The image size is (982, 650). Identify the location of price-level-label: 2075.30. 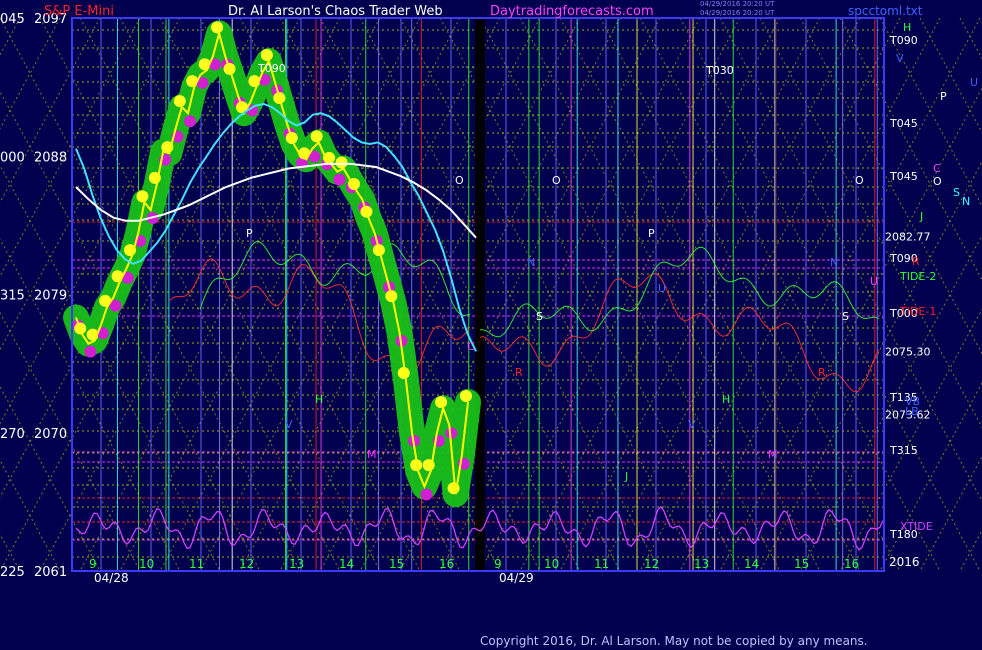
(908, 351).